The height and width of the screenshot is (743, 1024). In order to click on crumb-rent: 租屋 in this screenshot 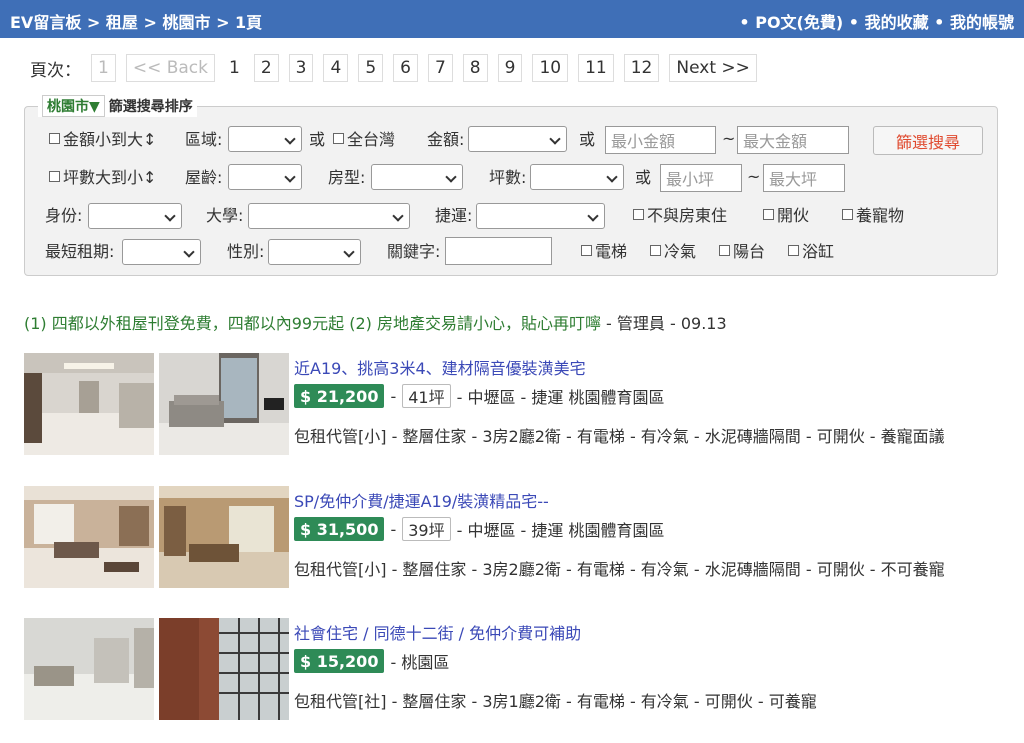, I will do `click(122, 22)`.